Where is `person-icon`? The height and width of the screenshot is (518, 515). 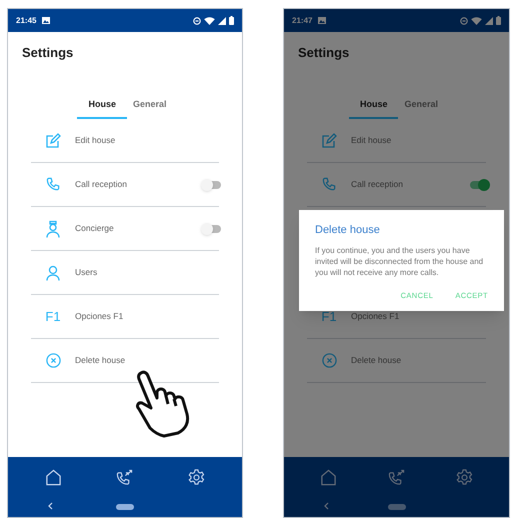 person-icon is located at coordinates (53, 272).